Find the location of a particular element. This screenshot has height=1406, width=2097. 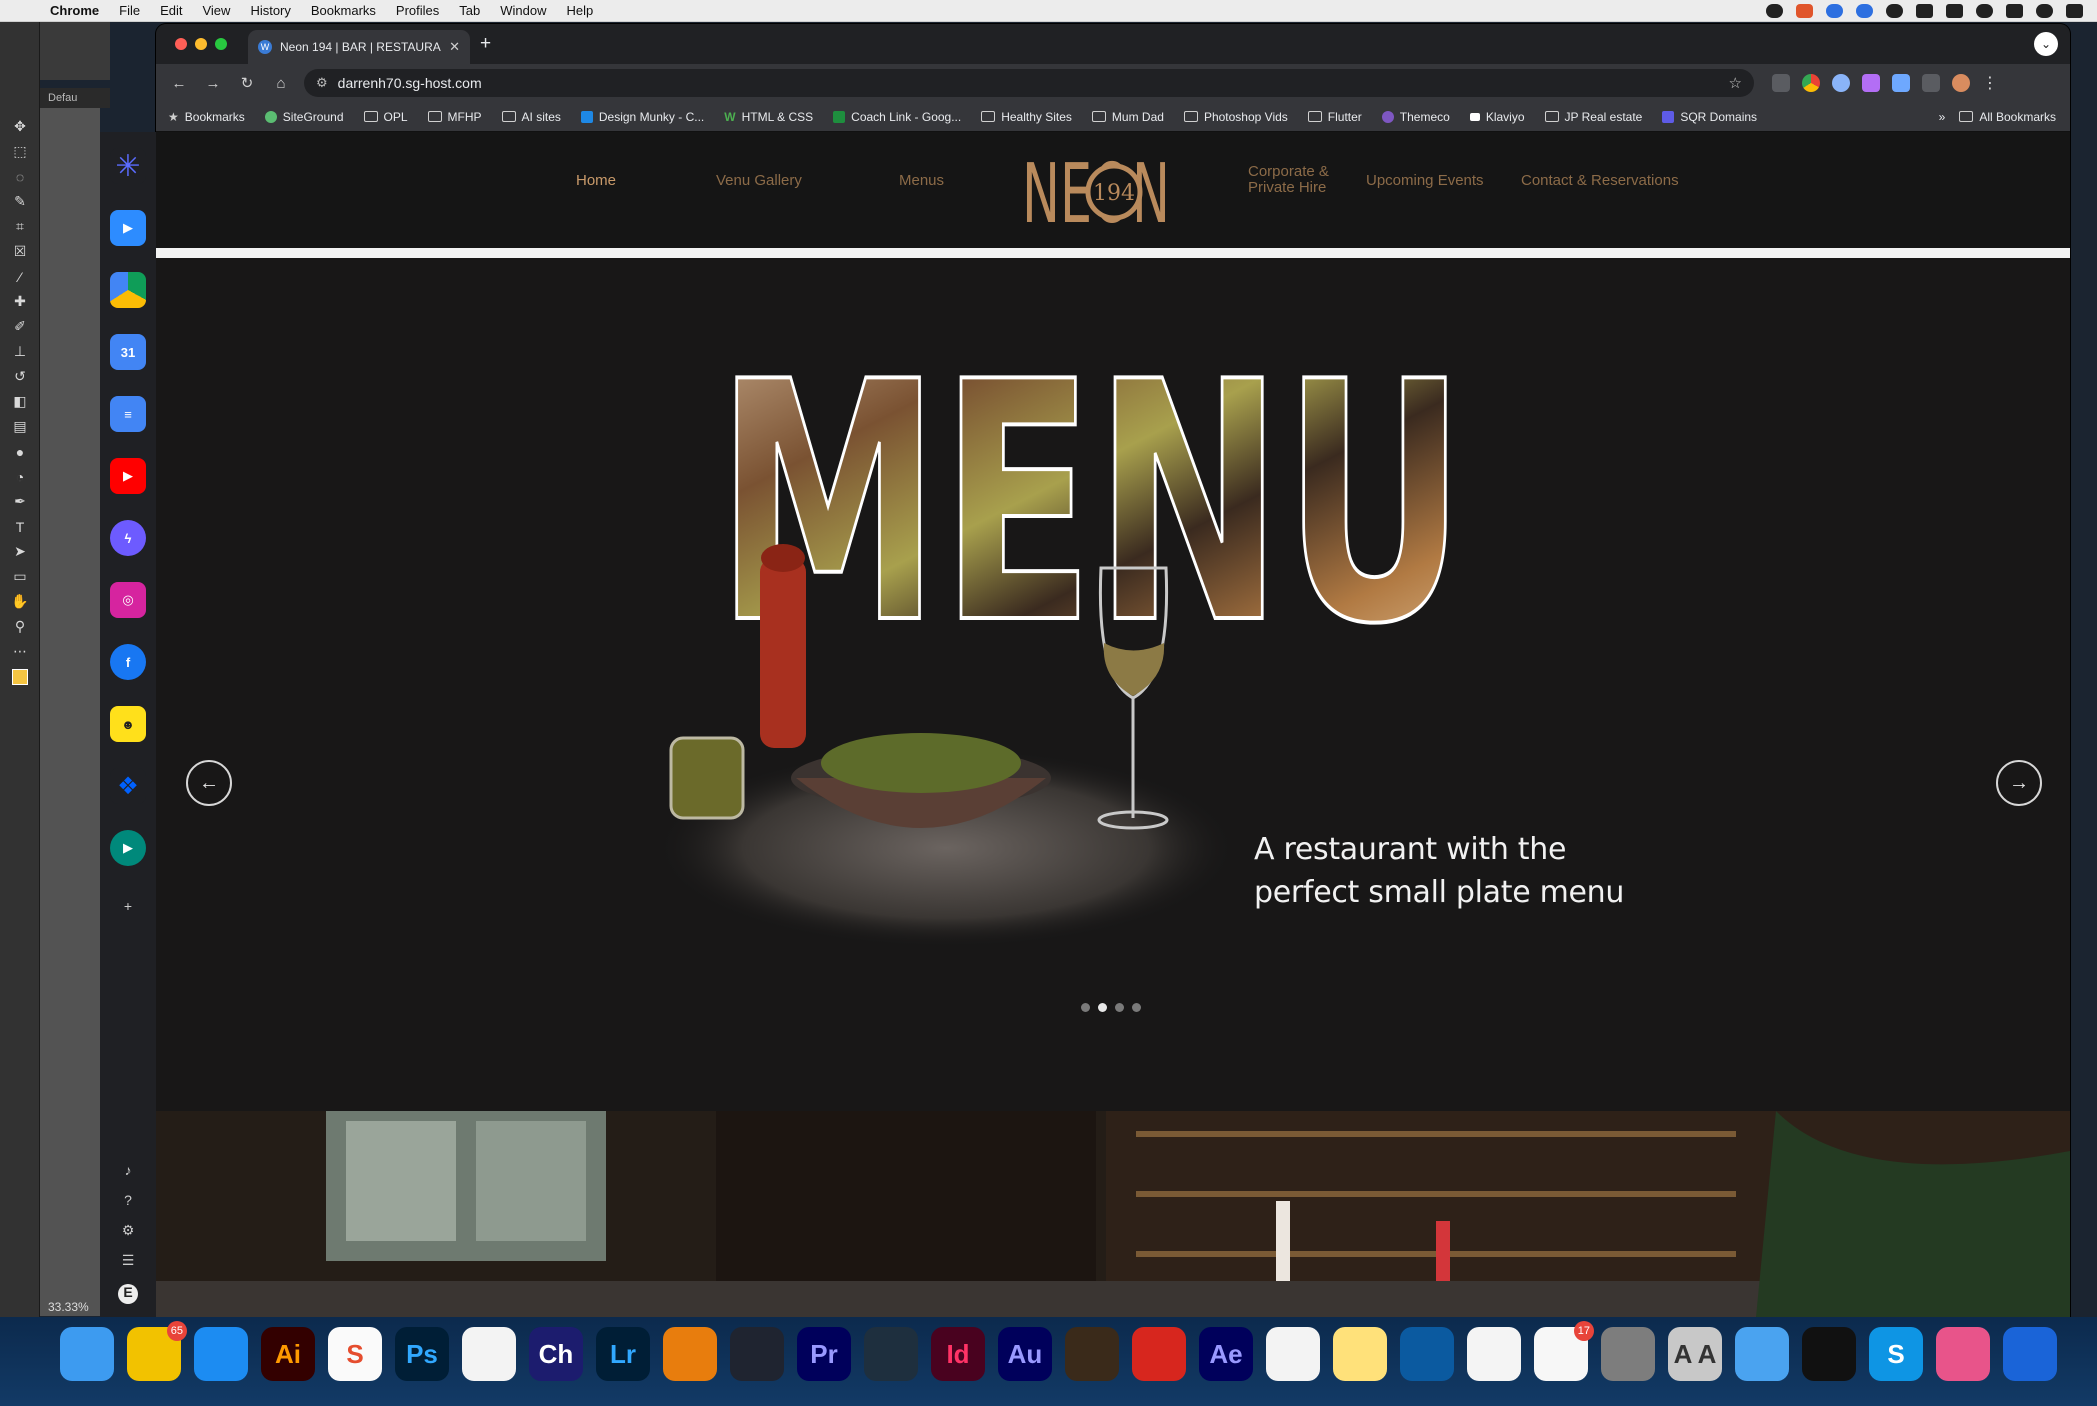

nav-upcoming-events: Upcoming Events is located at coordinates (1425, 180).